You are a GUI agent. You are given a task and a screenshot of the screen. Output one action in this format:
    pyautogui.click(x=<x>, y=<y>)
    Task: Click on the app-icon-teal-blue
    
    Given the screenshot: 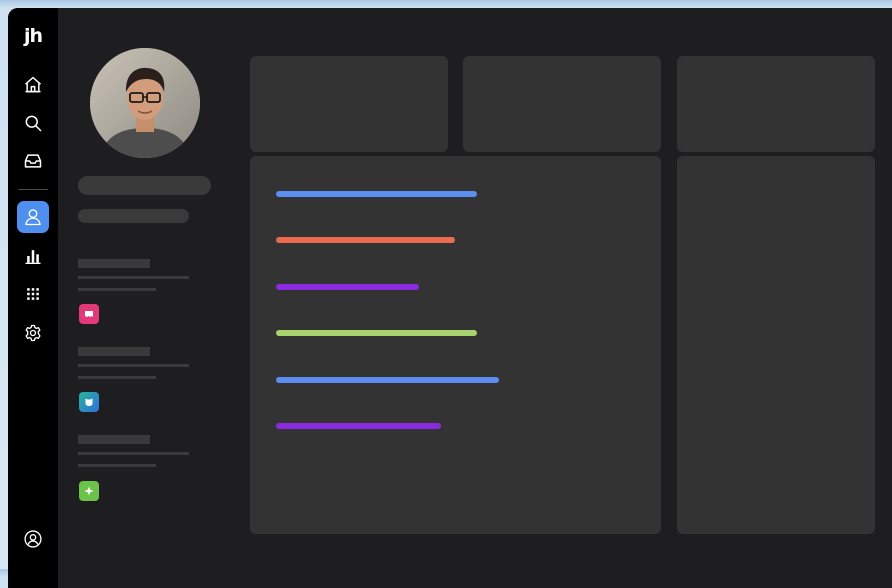 What is the action you would take?
    pyautogui.click(x=89, y=402)
    